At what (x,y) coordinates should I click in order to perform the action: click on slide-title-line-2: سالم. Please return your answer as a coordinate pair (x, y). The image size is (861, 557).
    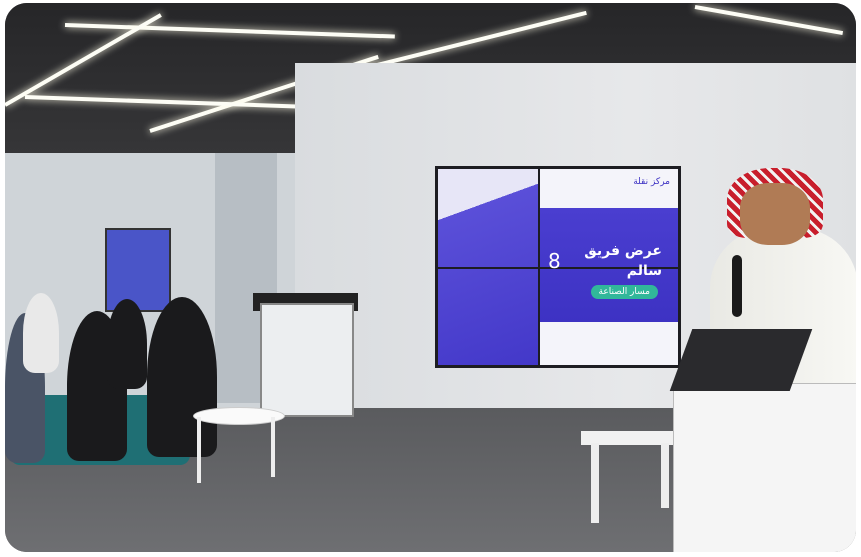
    Looking at the image, I should click on (644, 271).